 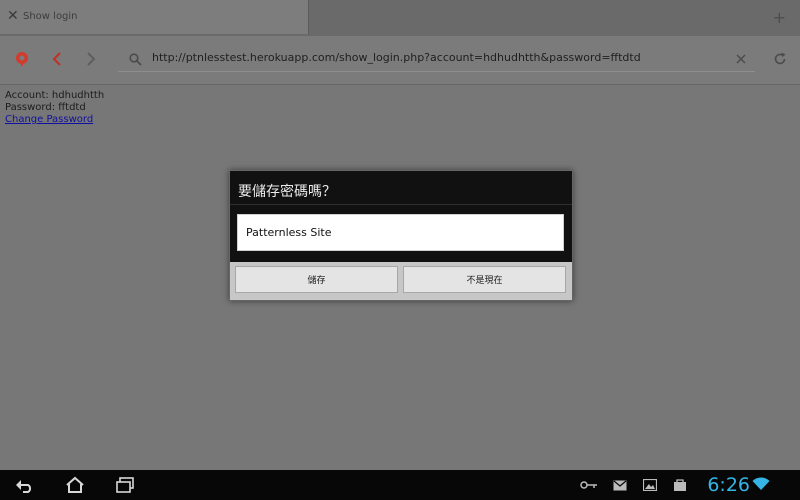 What do you see at coordinates (45, 107) in the screenshot?
I see `password-text: Password: fftdtd` at bounding box center [45, 107].